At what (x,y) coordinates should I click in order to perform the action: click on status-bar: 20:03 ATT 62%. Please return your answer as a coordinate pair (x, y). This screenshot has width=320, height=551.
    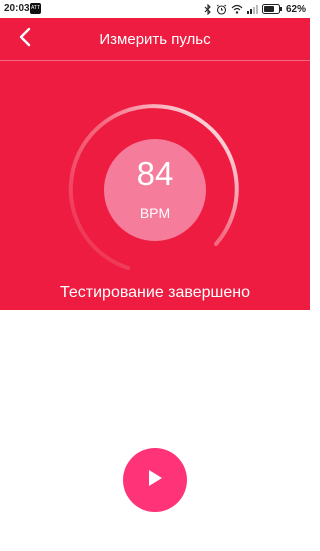
    Looking at the image, I should click on (155, 9).